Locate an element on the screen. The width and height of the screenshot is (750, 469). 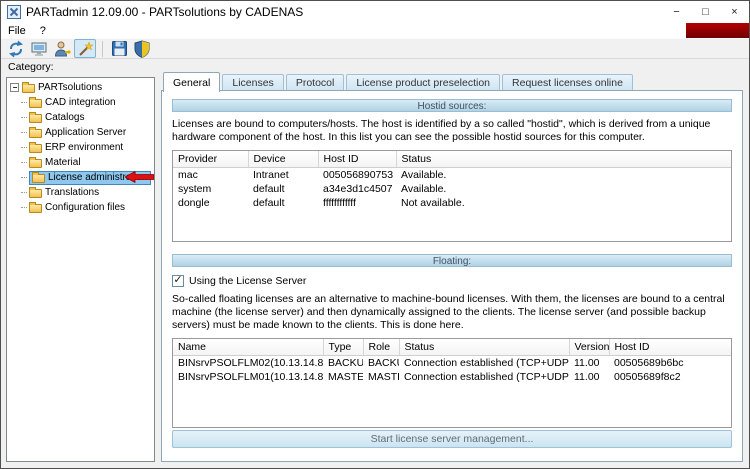
cell-device: Intranet is located at coordinates (271, 175).